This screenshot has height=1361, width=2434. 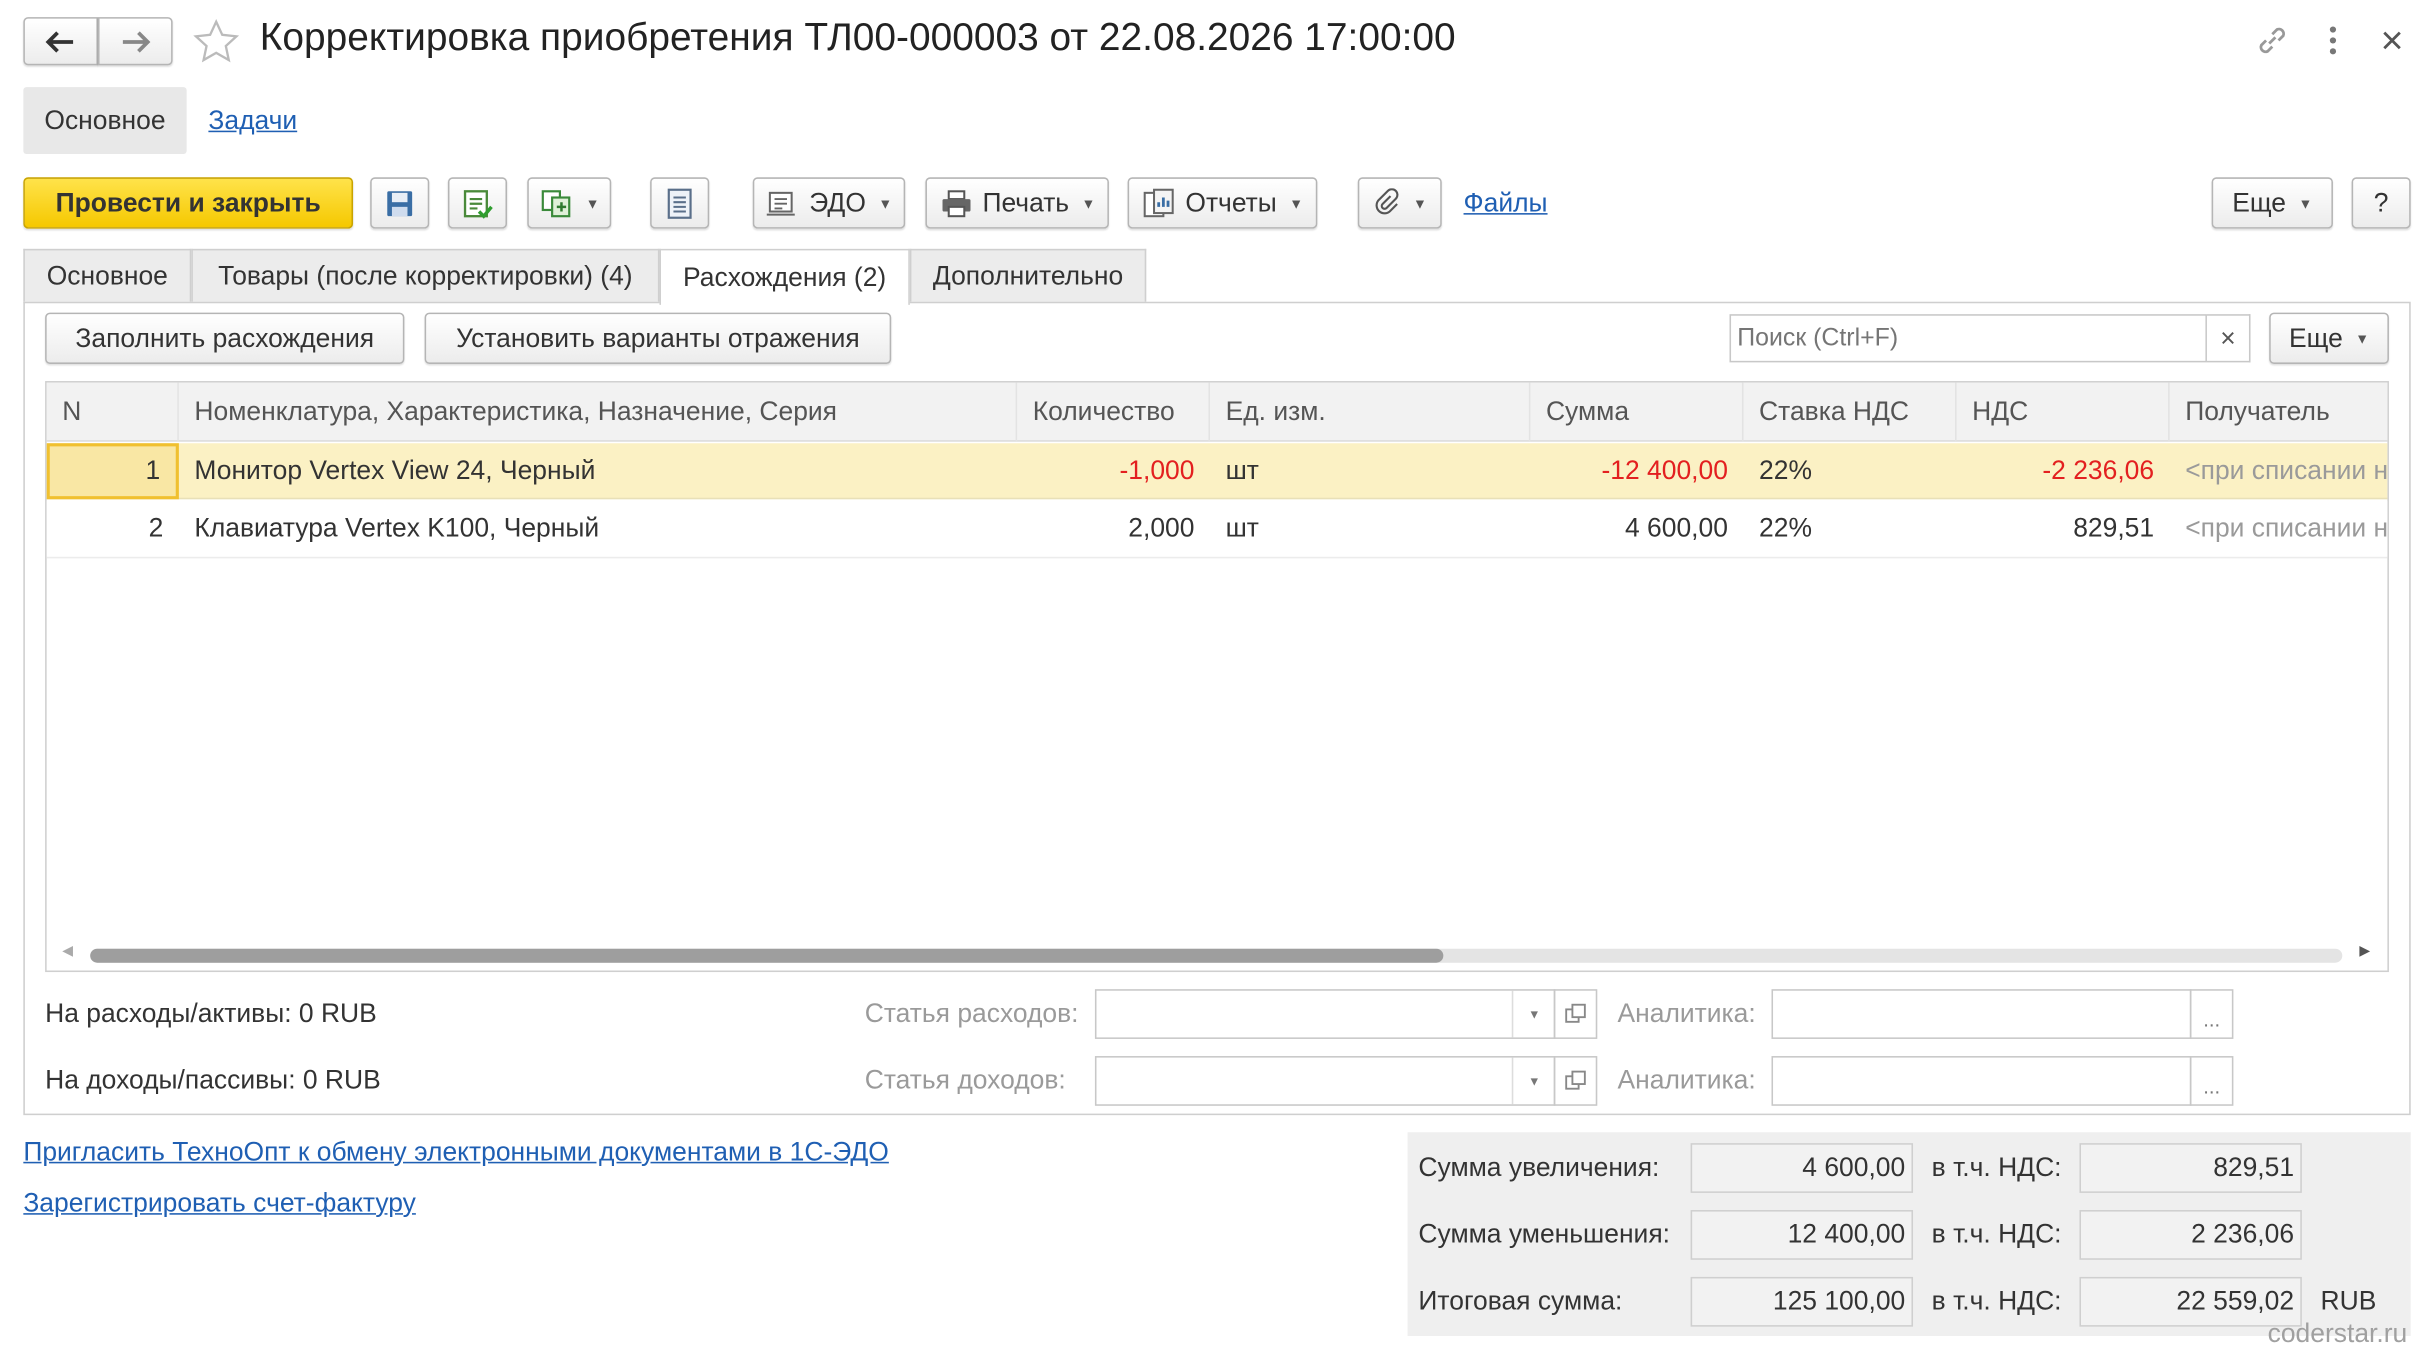 I want to click on help-label: ?, so click(x=2381, y=202).